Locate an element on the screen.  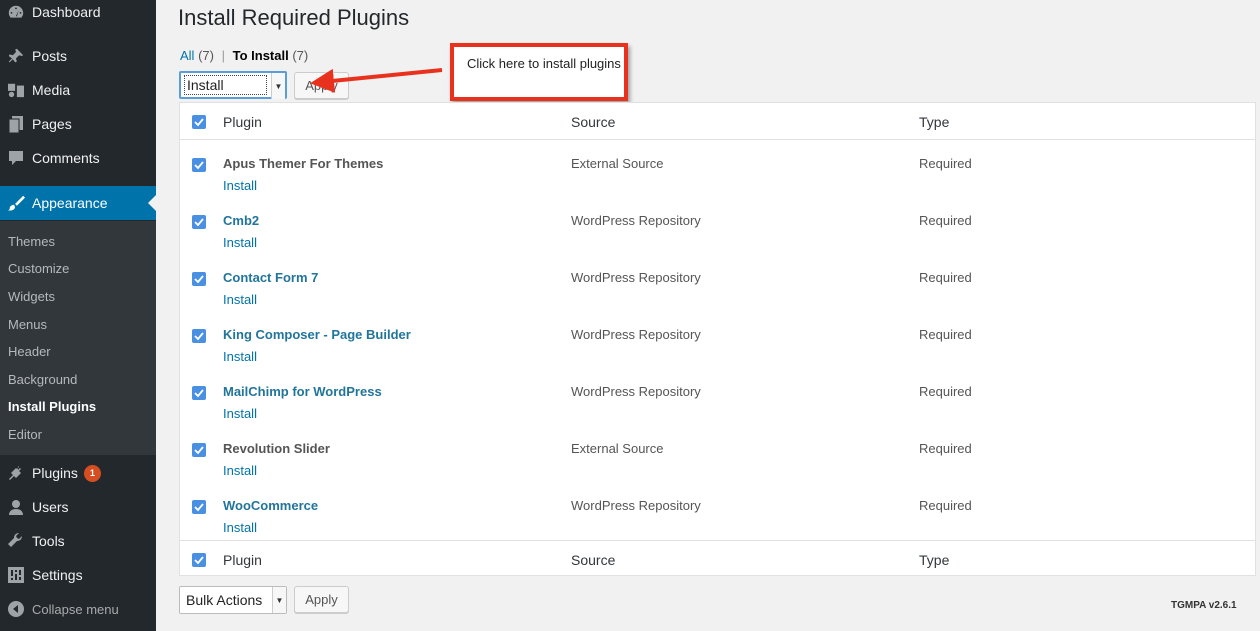
settings-sliders-icon is located at coordinates (16, 575).